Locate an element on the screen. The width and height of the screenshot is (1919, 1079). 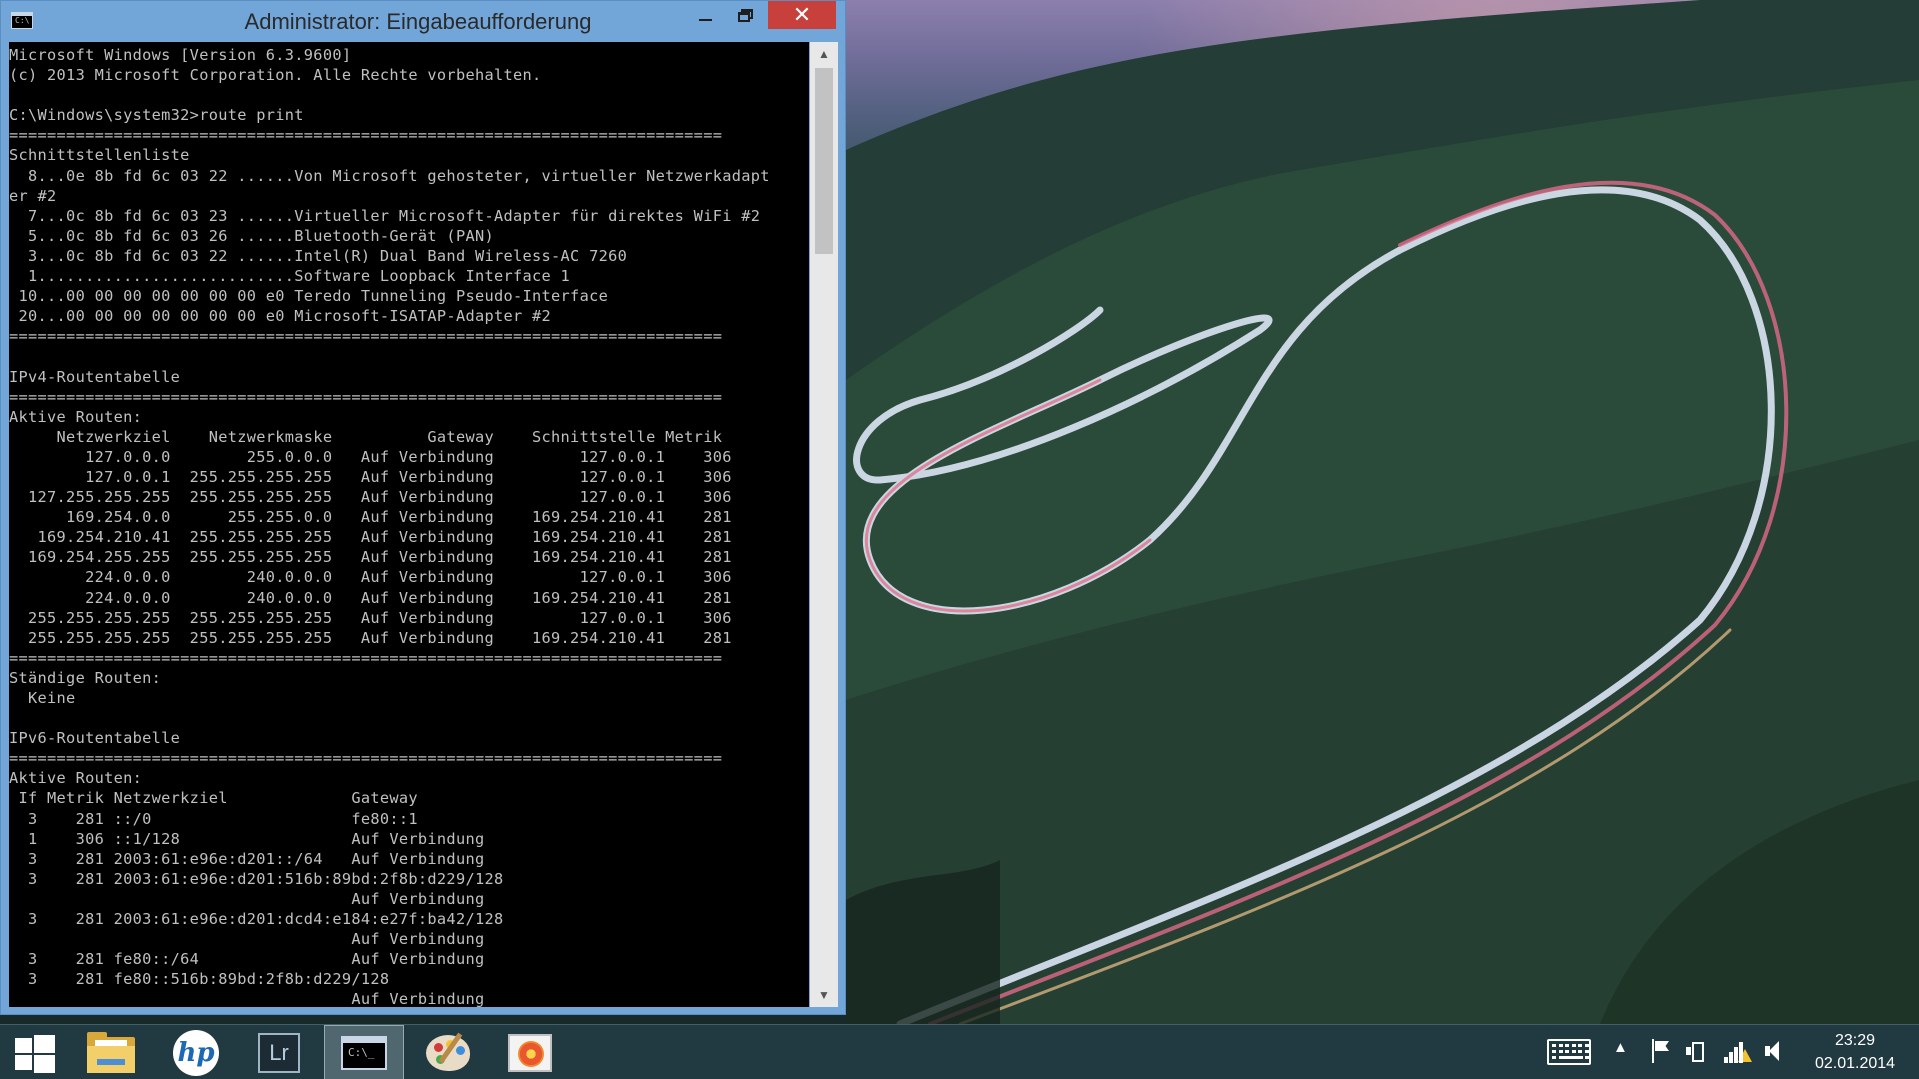
title-bar: C:\ Administrator: Eingabeaufforderung ✕ is located at coordinates (423, 21).